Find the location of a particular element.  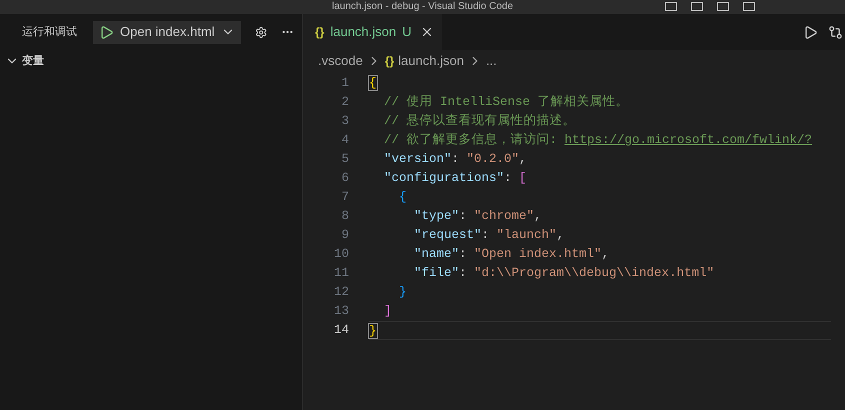

line-number: 2 is located at coordinates (345, 102).